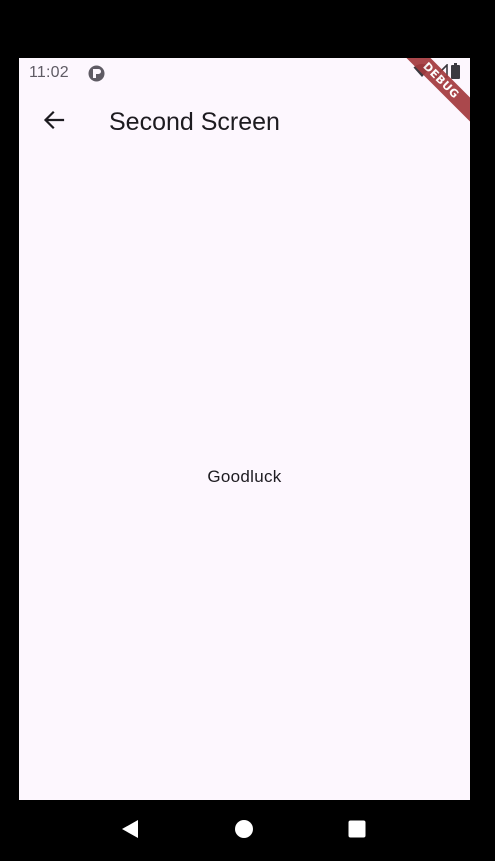 The width and height of the screenshot is (495, 861). What do you see at coordinates (96, 73) in the screenshot?
I see `play-store-icon` at bounding box center [96, 73].